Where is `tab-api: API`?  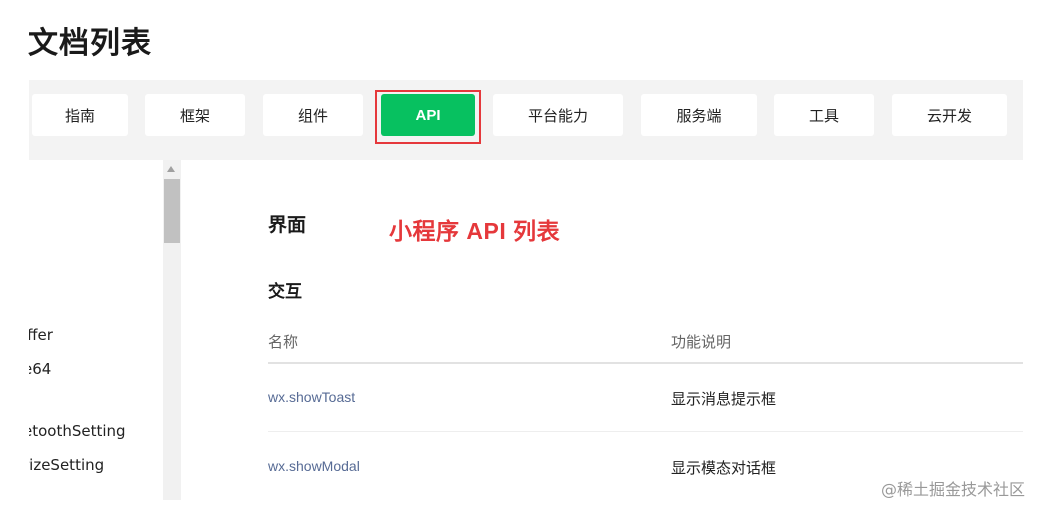 tab-api: API is located at coordinates (428, 115).